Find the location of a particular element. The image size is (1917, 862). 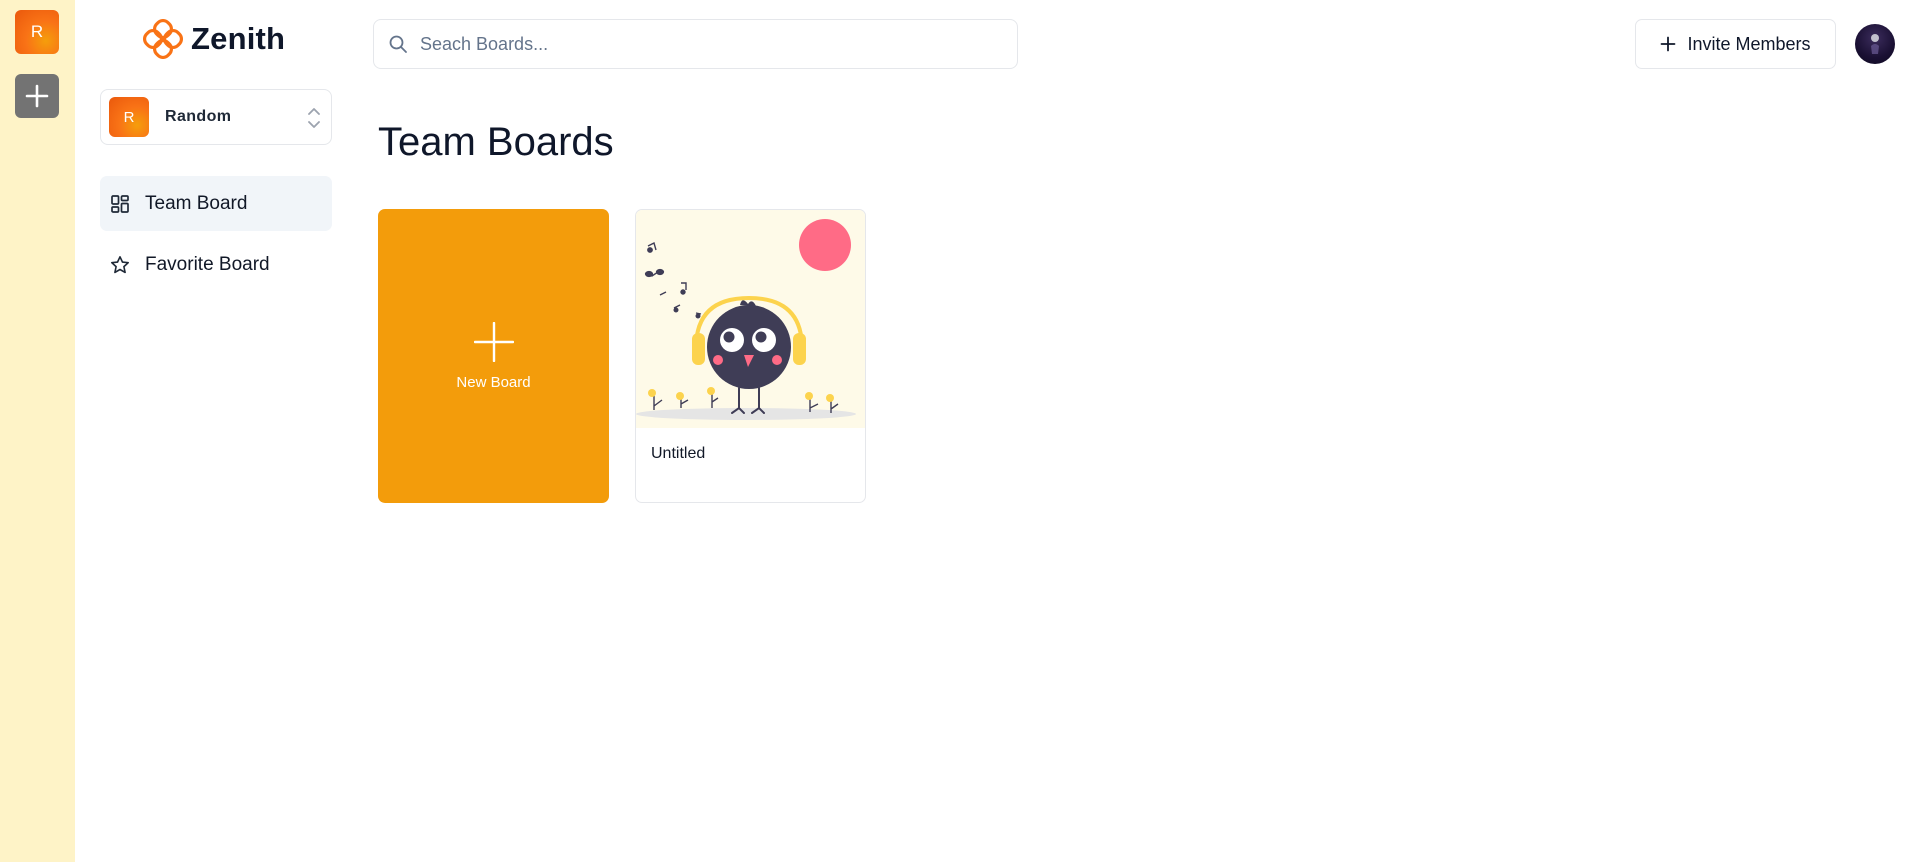

sidebar-item-team-board: Team Board is located at coordinates (216, 203).